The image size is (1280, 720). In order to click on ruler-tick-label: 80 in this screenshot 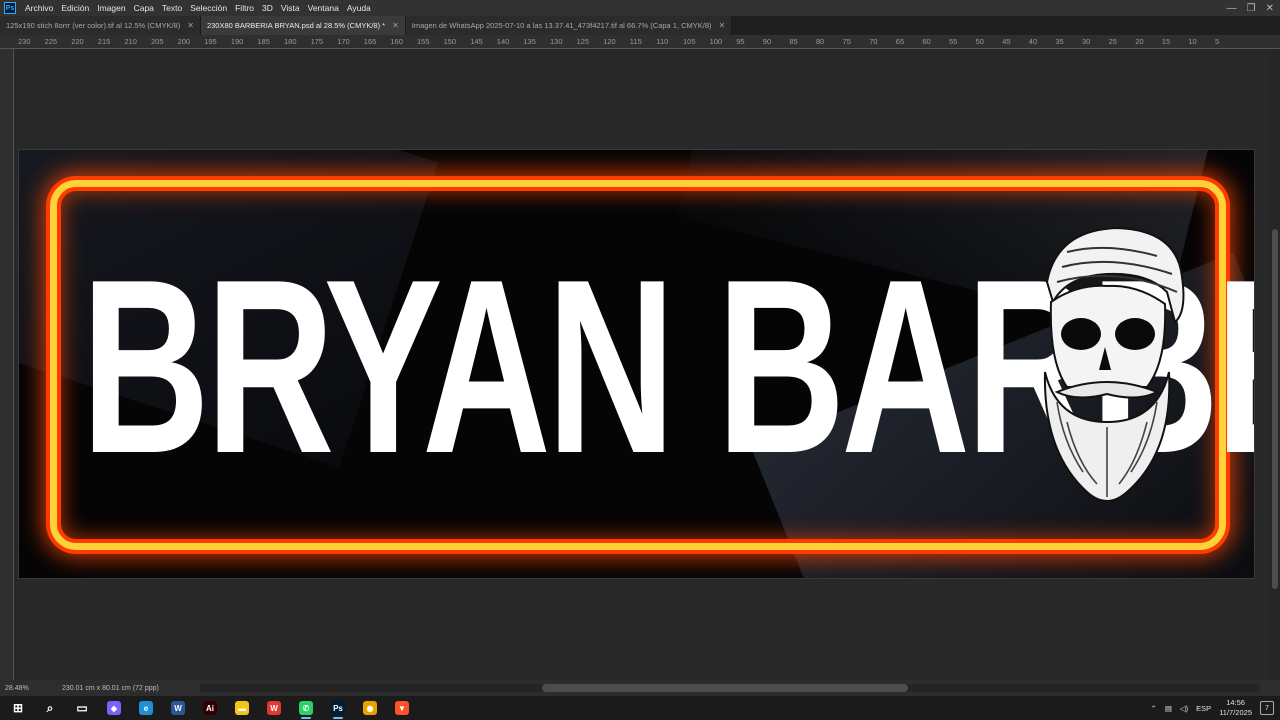, I will do `click(820, 41)`.